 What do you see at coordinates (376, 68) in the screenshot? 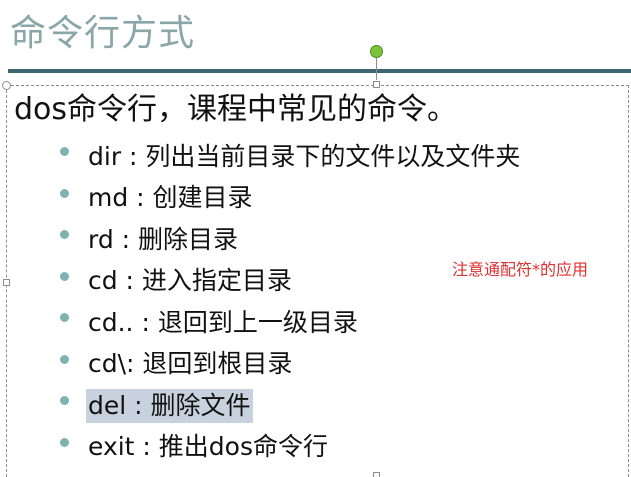
I see `rotation-stem` at bounding box center [376, 68].